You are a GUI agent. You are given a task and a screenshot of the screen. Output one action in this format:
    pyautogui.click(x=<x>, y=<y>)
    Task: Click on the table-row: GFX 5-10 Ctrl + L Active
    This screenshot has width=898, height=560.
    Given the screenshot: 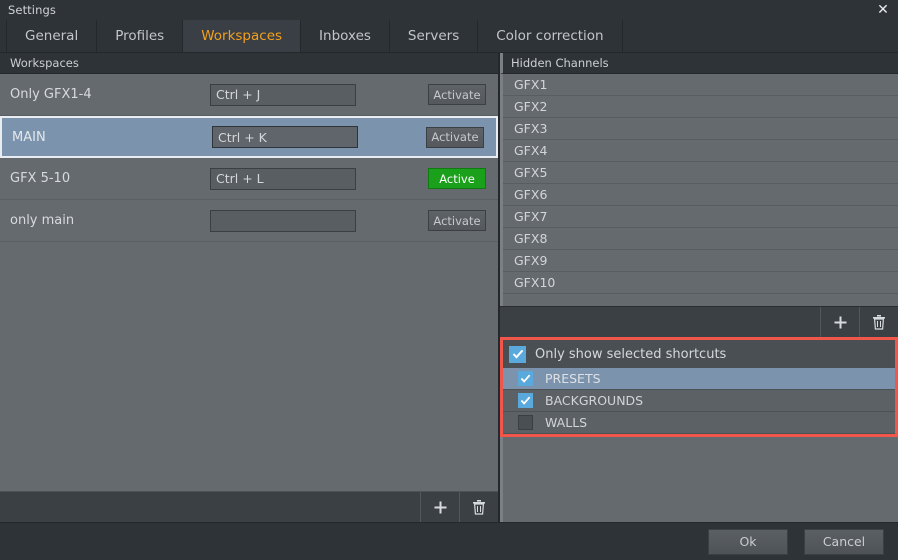 What is the action you would take?
    pyautogui.click(x=249, y=179)
    